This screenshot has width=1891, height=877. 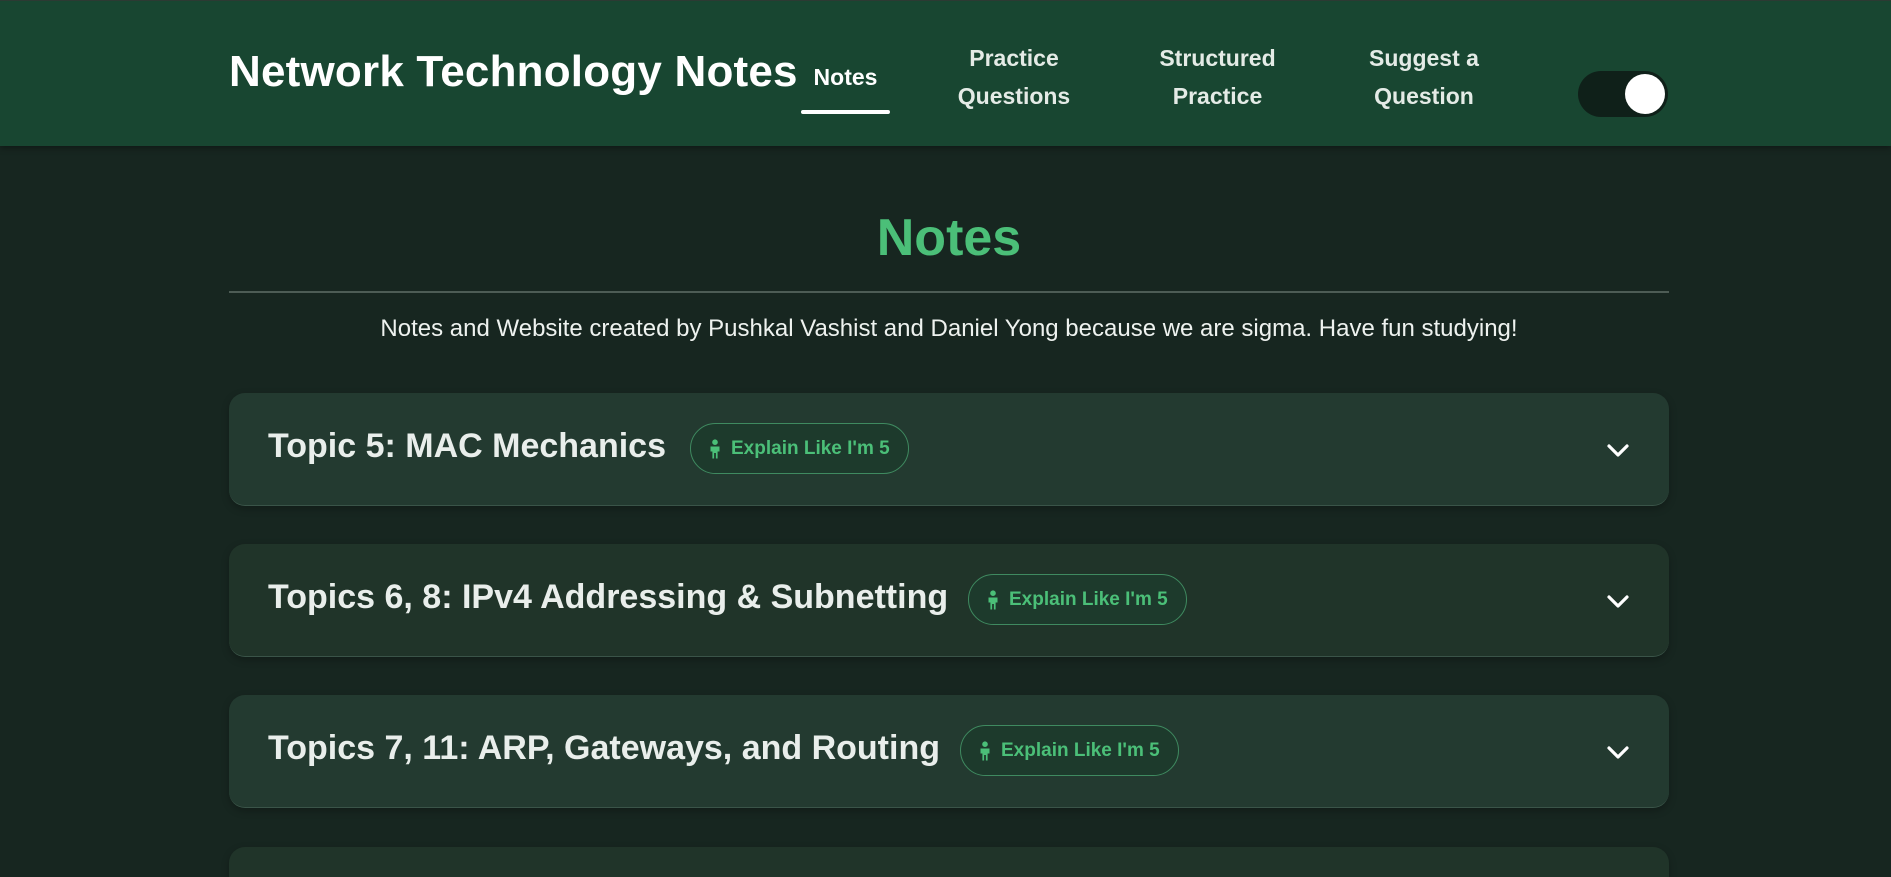 I want to click on nav-structured-practice-label: Structured Practice, so click(x=1217, y=77).